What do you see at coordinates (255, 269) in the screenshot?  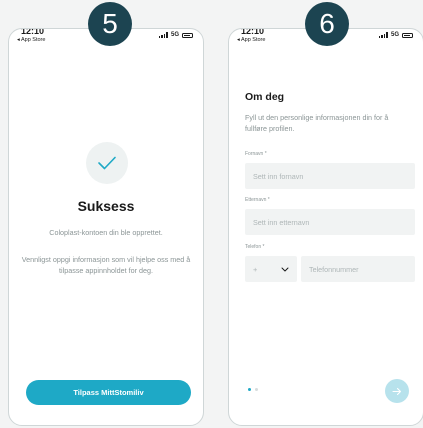 I see `country-code-value: +` at bounding box center [255, 269].